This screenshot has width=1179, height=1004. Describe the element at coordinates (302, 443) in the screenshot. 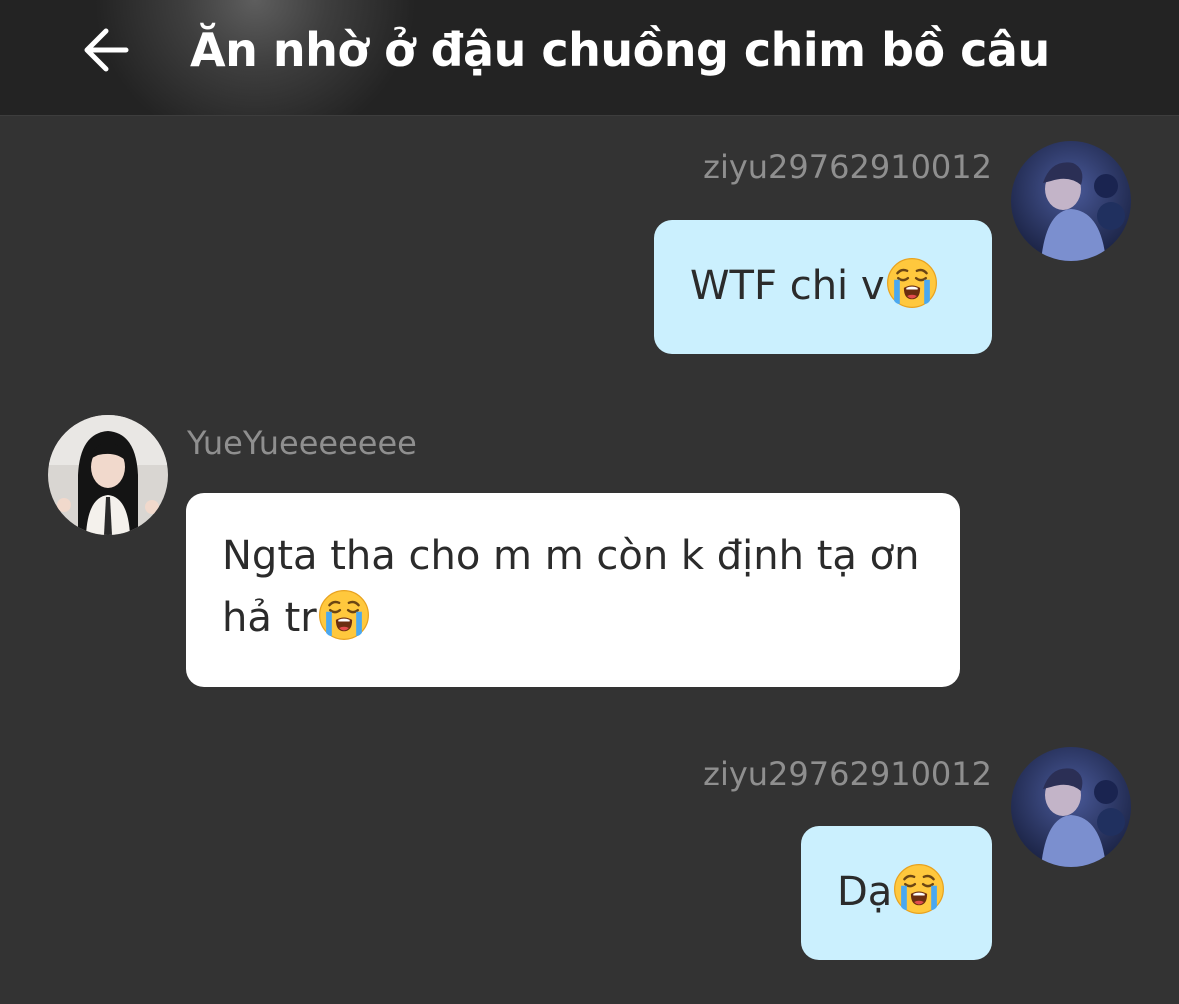

I see `sender-name: YueYueeeeeee` at that location.